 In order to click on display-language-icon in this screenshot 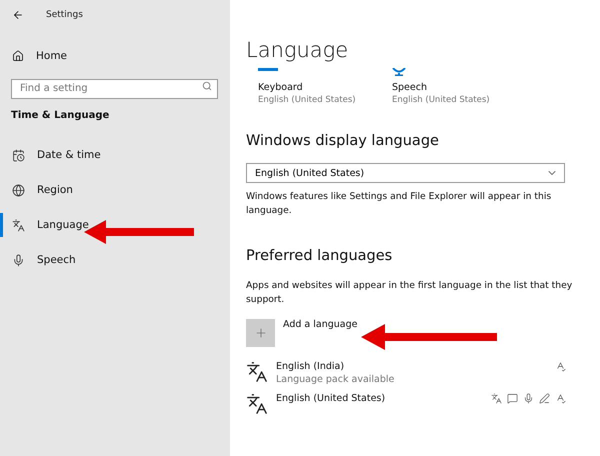, I will do `click(496, 398)`.